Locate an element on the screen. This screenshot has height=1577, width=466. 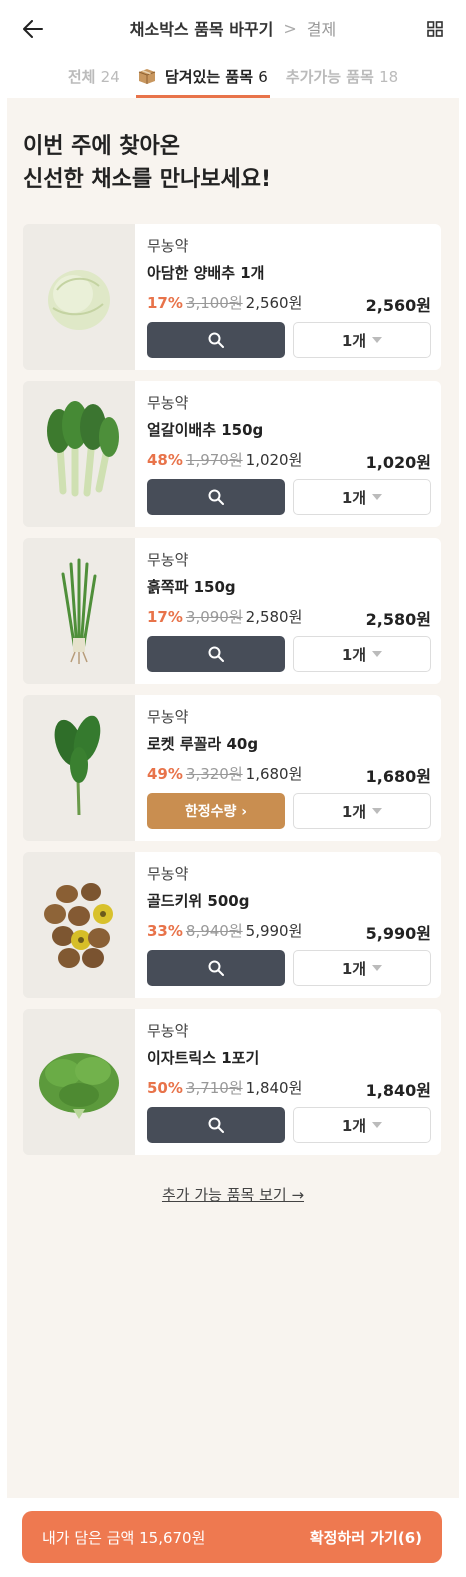
original-price: 3,090원 is located at coordinates (214, 617).